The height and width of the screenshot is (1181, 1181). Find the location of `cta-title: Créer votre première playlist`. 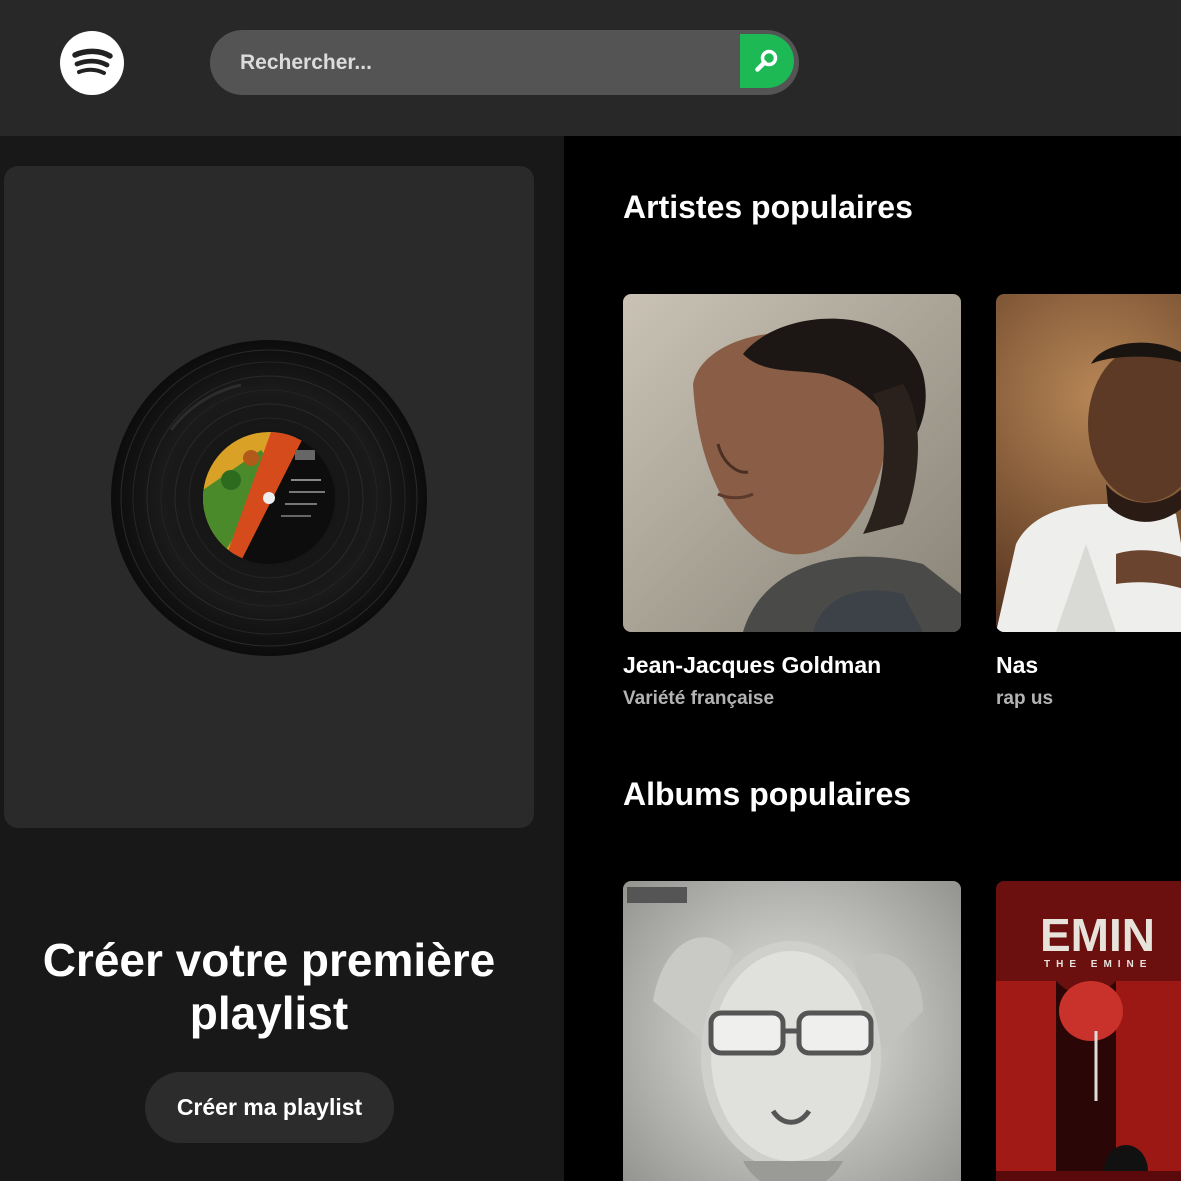

cta-title: Créer votre première playlist is located at coordinates (269, 987).